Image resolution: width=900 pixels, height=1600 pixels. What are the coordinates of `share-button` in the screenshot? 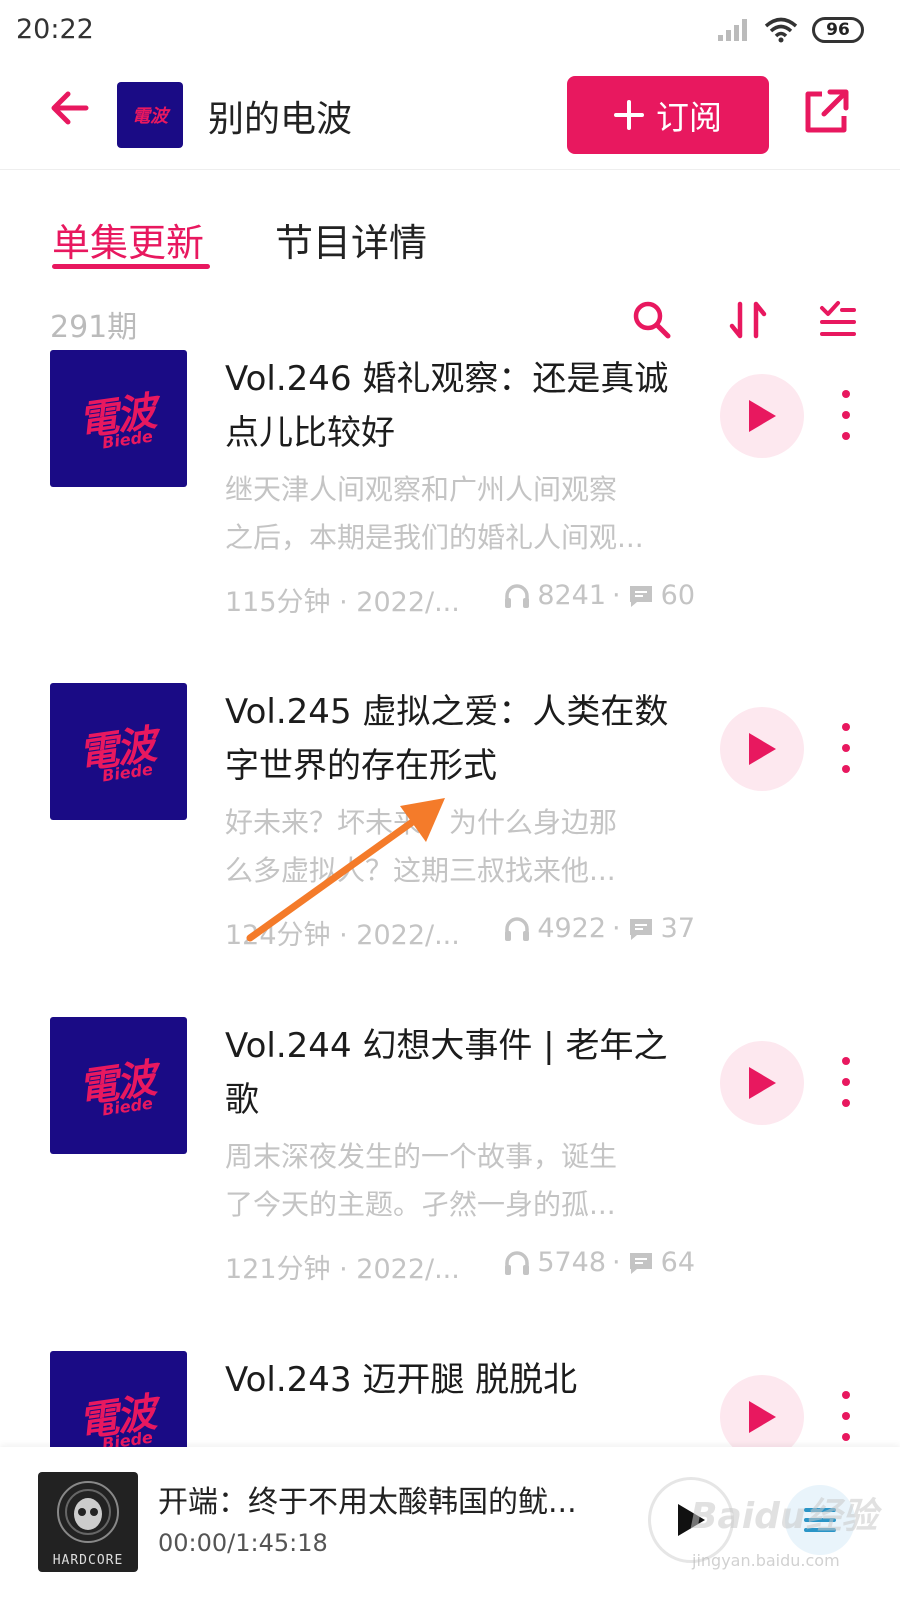 It's located at (826, 112).